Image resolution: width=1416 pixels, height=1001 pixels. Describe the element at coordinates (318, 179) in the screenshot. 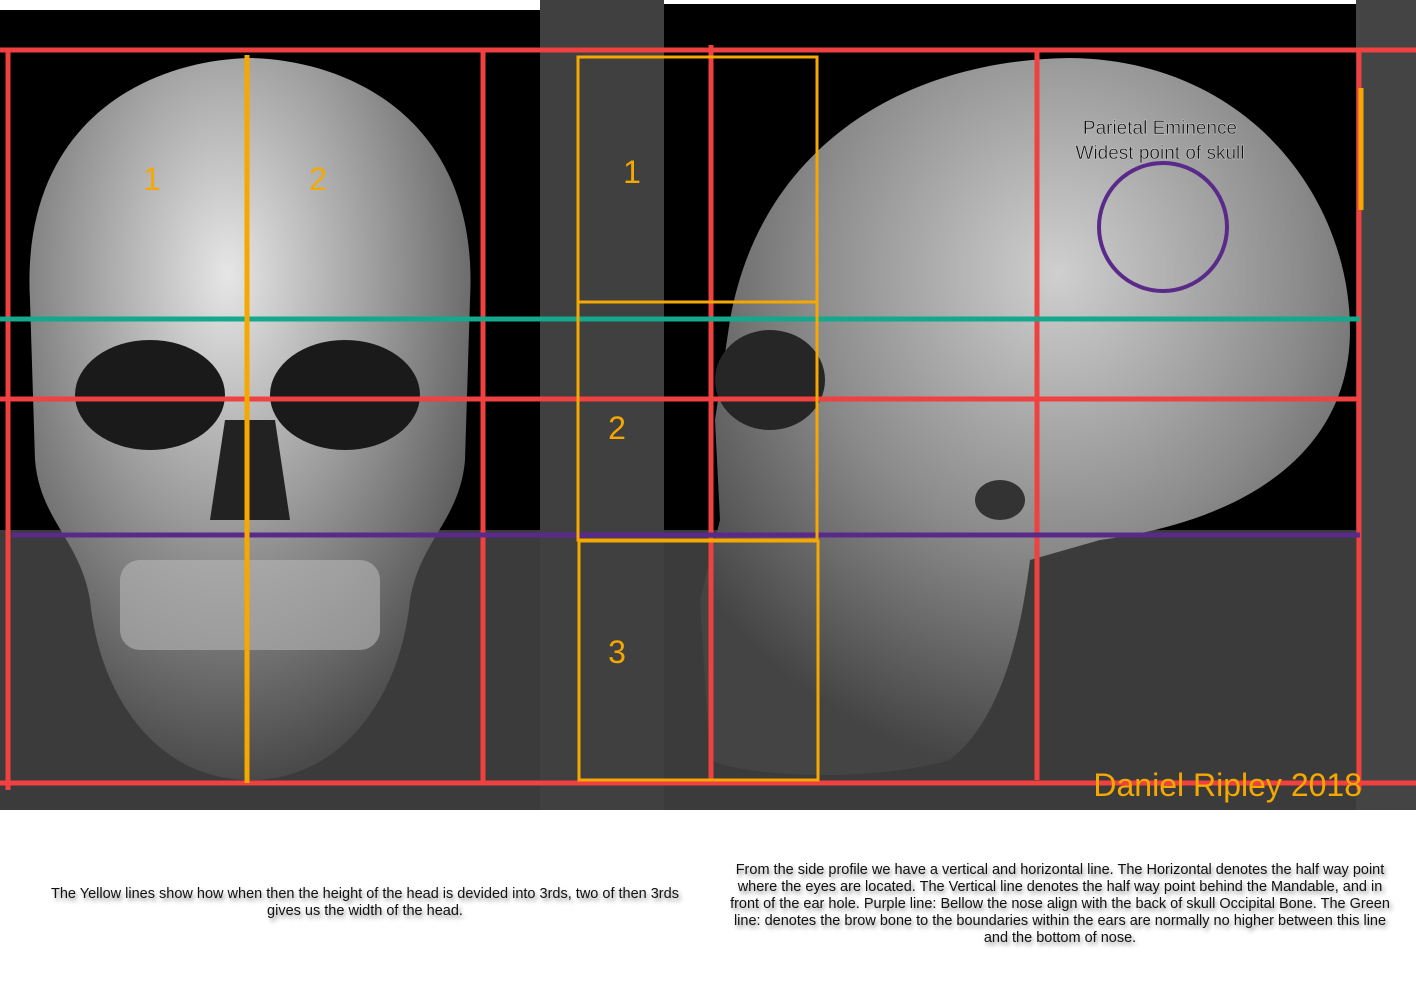

I see `front-label-2: 2` at that location.